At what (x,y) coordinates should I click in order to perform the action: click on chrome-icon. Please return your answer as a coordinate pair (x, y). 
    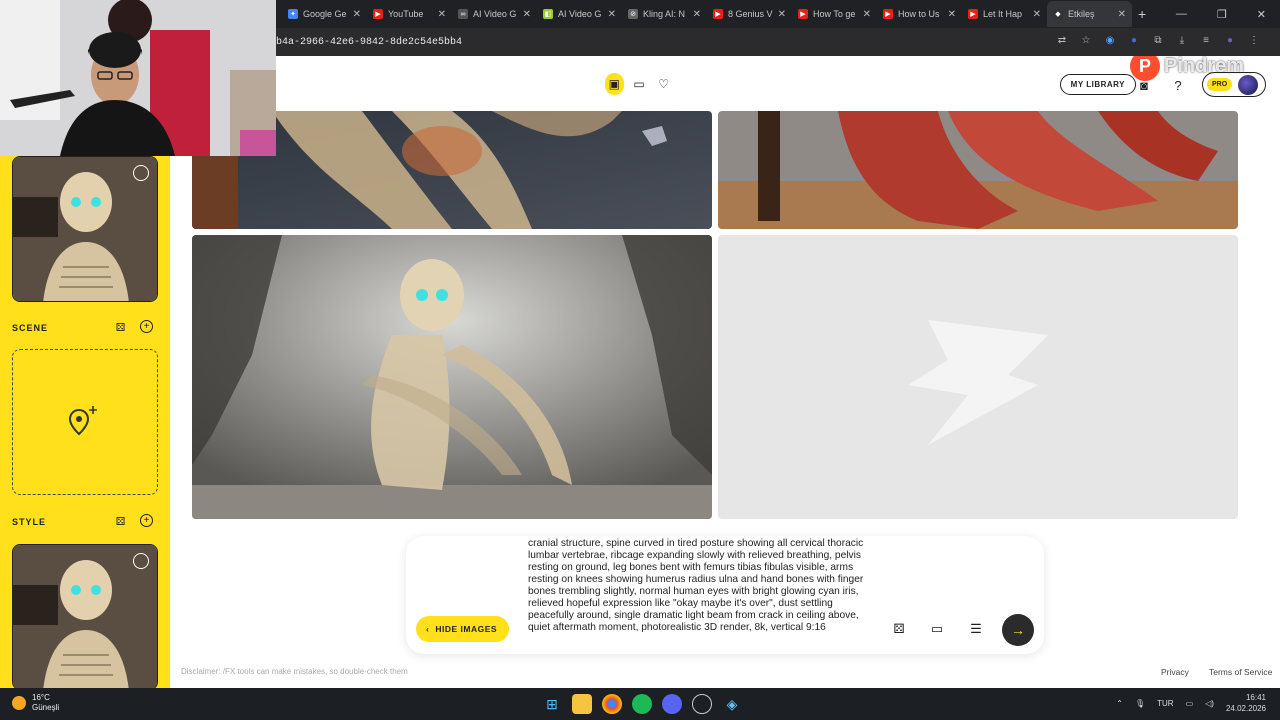
    Looking at the image, I should click on (612, 704).